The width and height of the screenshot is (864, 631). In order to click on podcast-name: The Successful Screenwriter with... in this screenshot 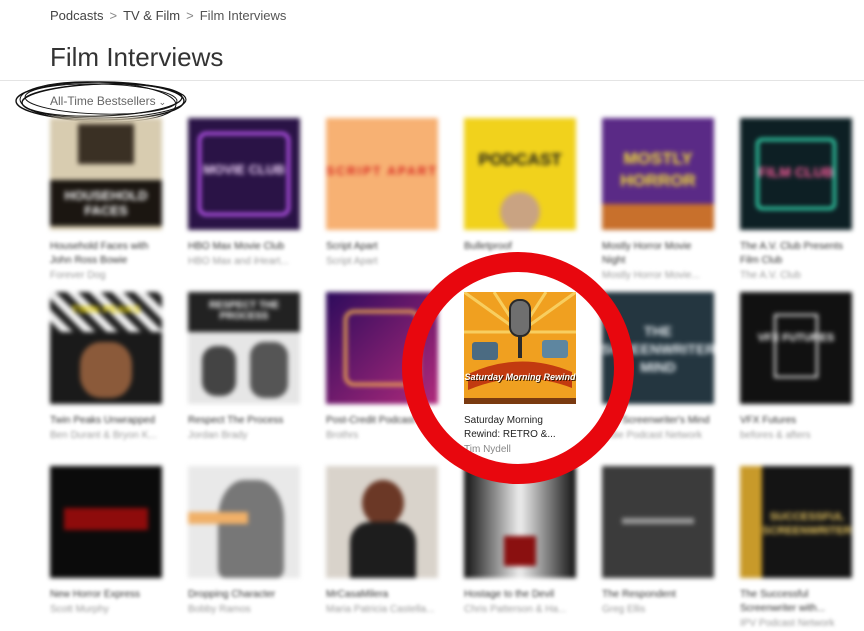, I will do `click(796, 602)`.